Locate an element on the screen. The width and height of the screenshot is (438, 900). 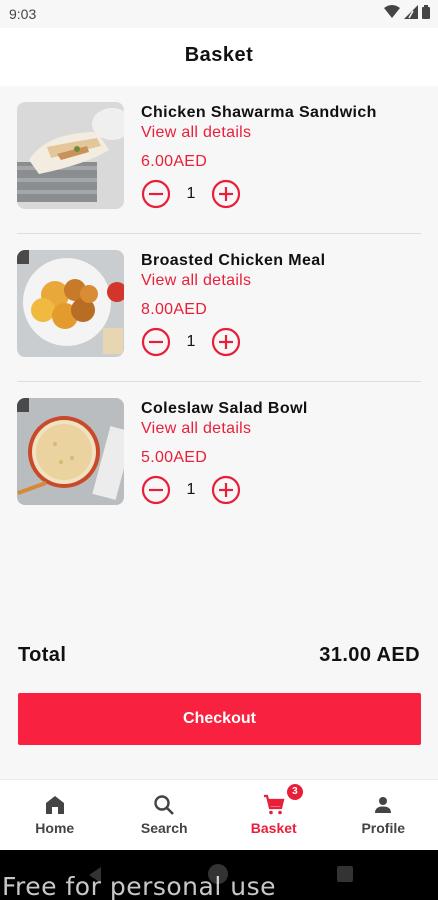
item-price: 5.00AED is located at coordinates (174, 457).